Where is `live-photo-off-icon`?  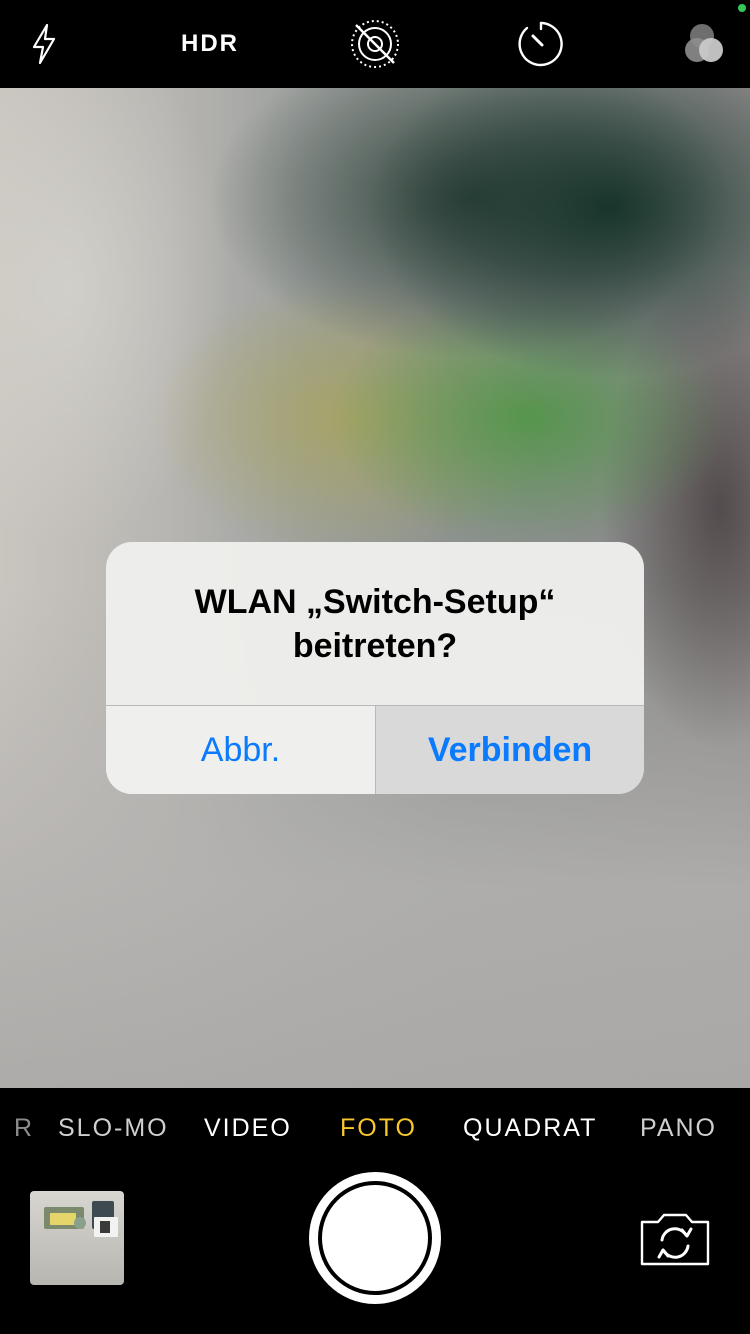
live-photo-off-icon is located at coordinates (375, 44).